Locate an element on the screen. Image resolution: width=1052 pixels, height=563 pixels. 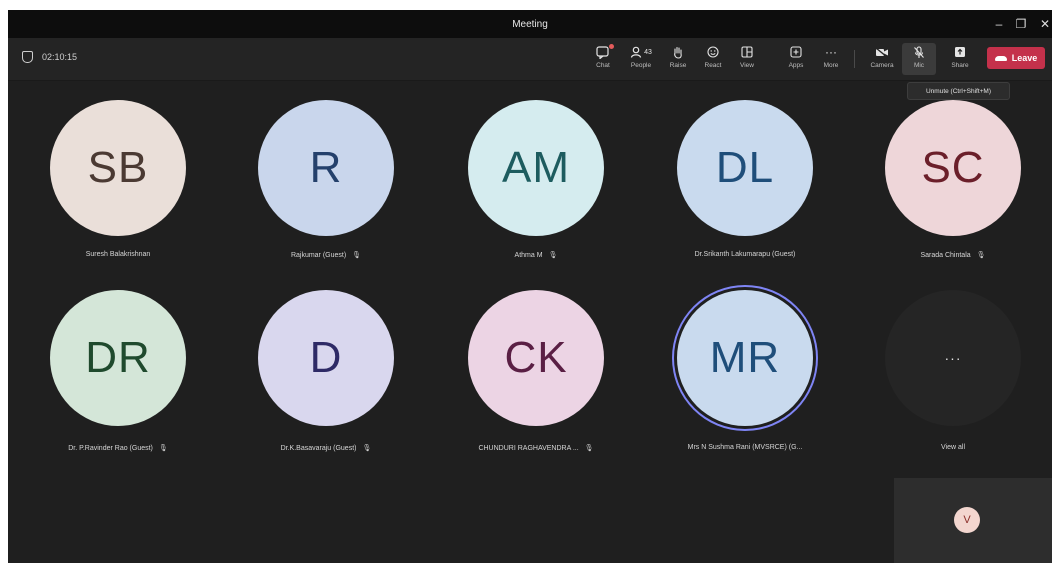
apps-label: Apps is located at coordinates (796, 65).